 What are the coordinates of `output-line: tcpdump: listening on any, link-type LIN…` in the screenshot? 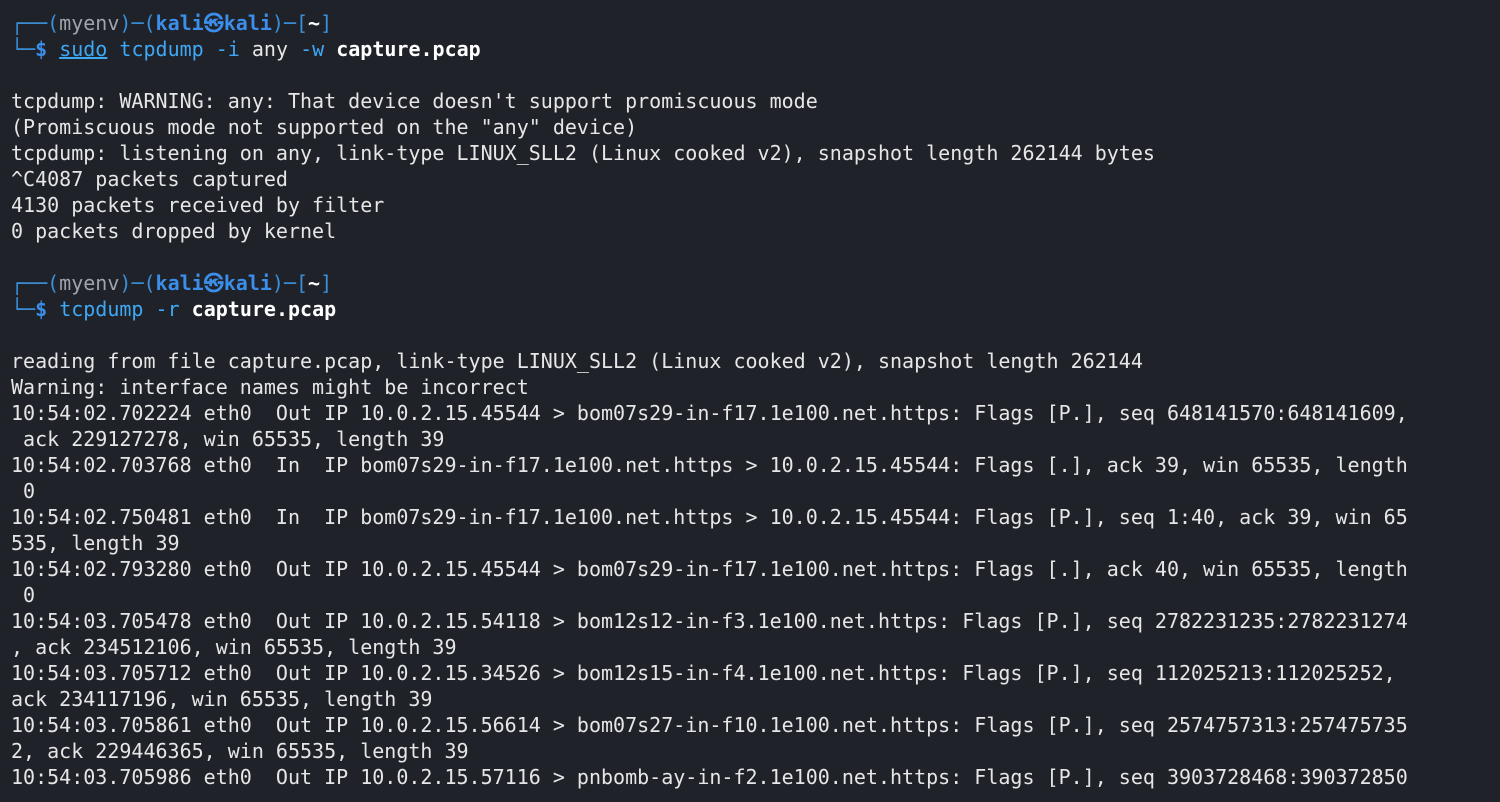 It's located at (583, 153).